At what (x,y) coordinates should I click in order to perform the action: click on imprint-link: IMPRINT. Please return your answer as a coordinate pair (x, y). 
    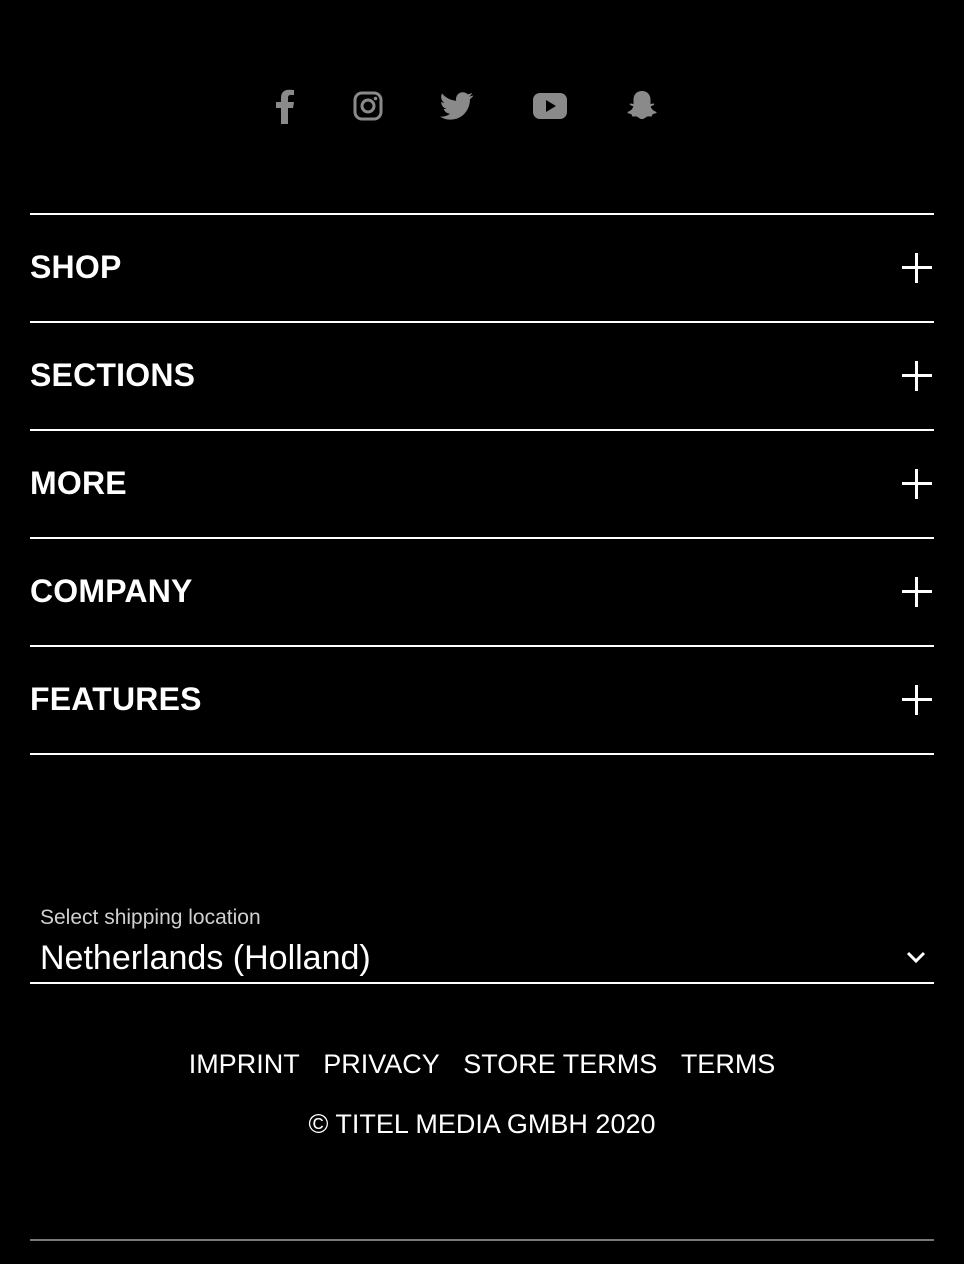
    Looking at the image, I should click on (244, 1064).